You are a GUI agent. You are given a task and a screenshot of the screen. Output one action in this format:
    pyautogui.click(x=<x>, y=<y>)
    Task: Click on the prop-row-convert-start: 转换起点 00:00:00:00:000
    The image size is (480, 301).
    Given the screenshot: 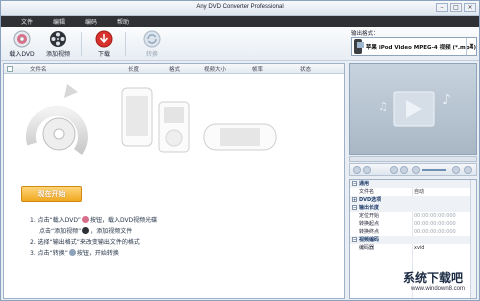 What is the action you would take?
    pyautogui.click(x=410, y=224)
    